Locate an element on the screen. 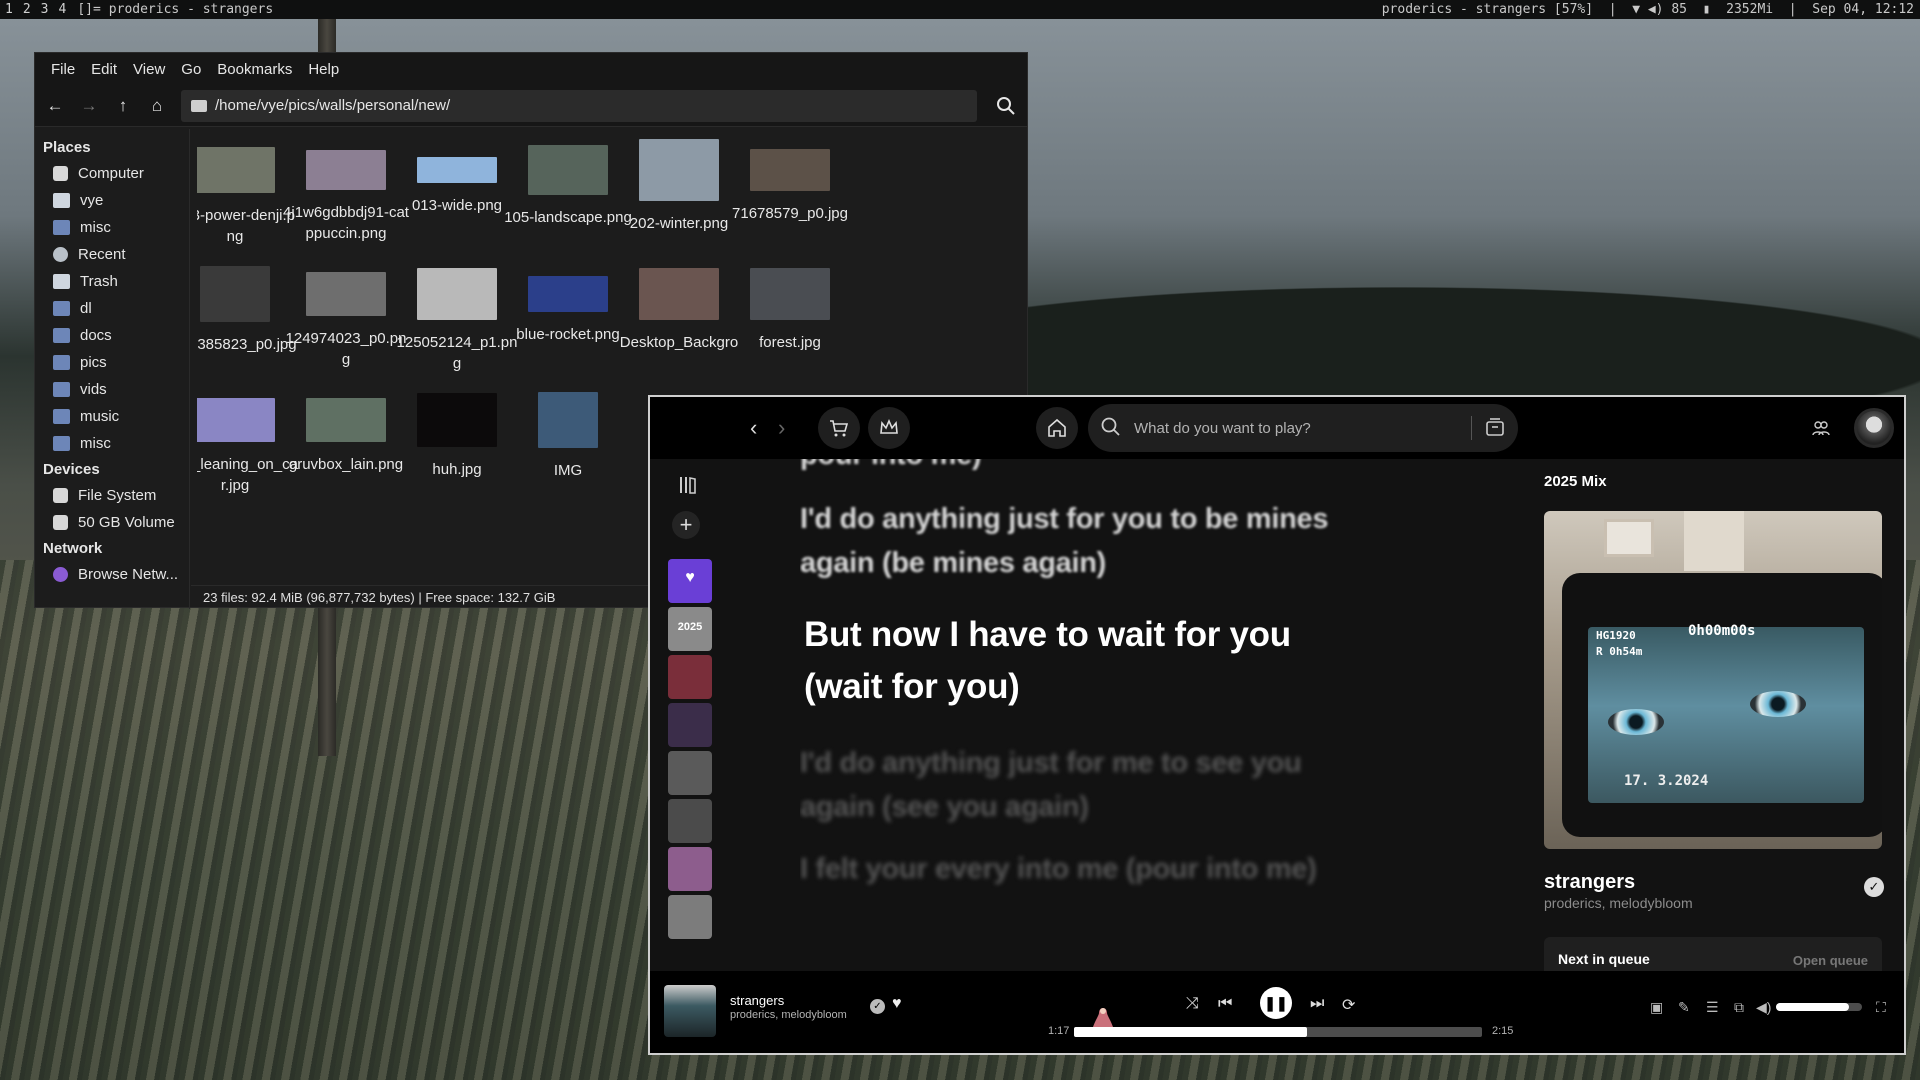 The width and height of the screenshot is (1920, 1080). menu-go: Go is located at coordinates (191, 69).